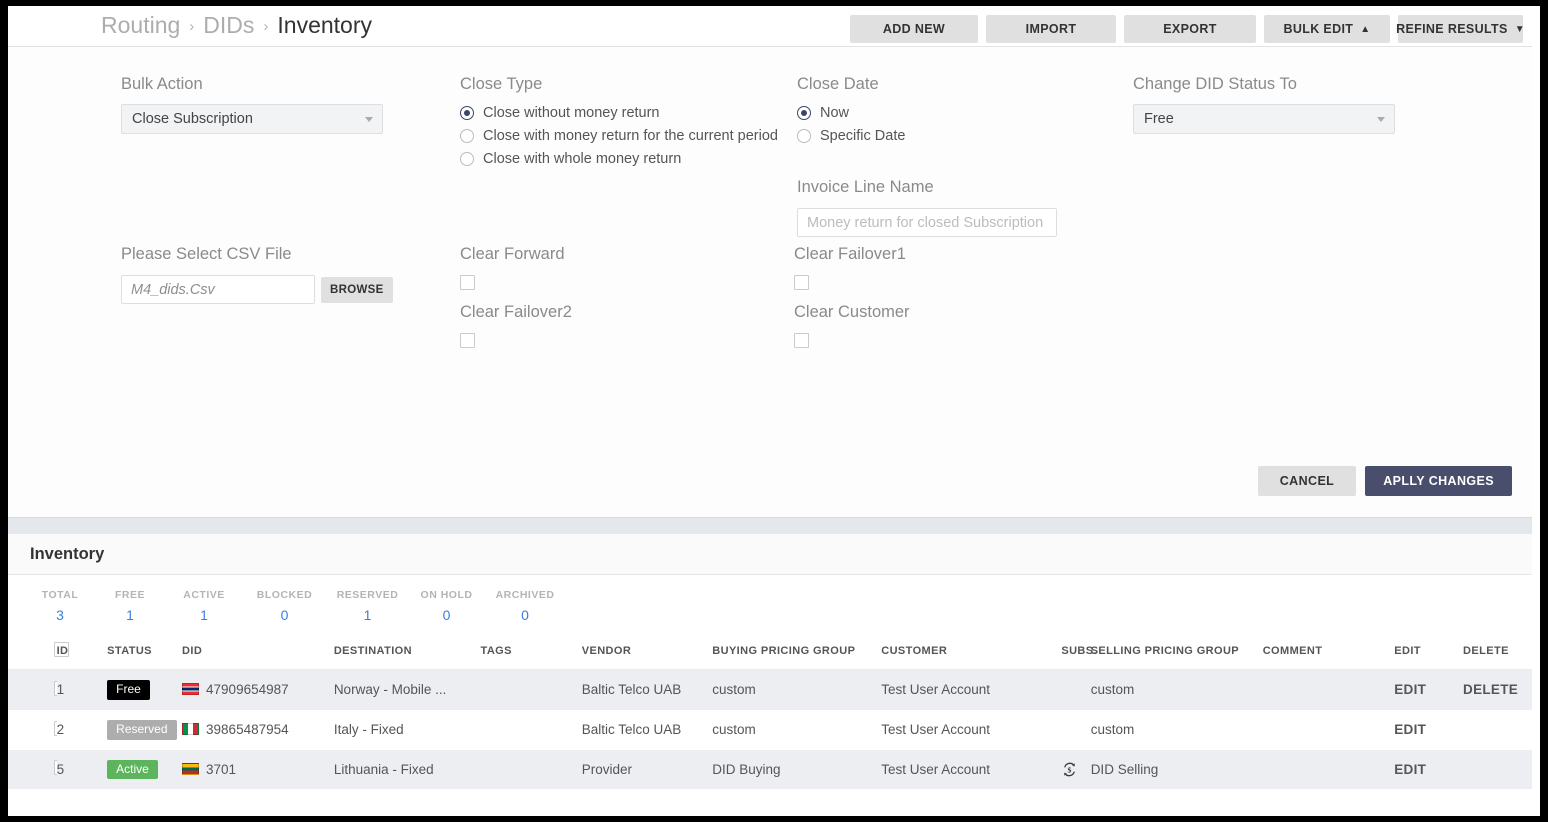 The height and width of the screenshot is (822, 1548). What do you see at coordinates (32, 729) in the screenshot?
I see `row-select-cell` at bounding box center [32, 729].